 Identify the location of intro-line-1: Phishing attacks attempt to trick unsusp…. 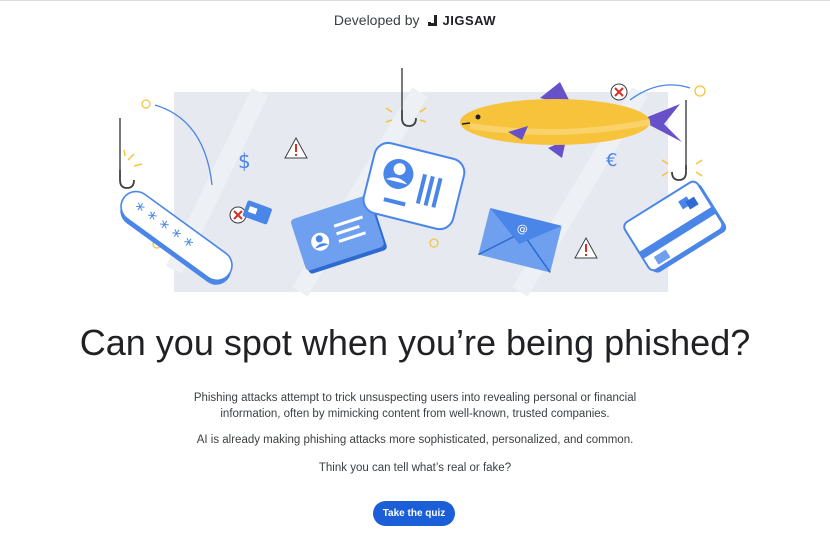
(415, 398).